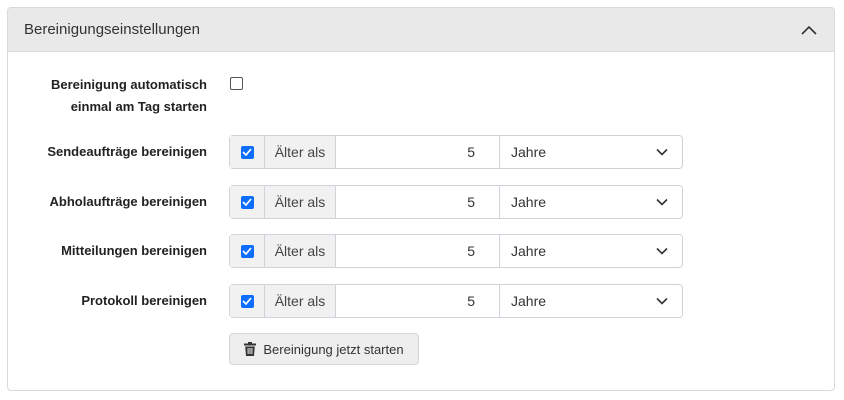 The image size is (844, 400). Describe the element at coordinates (421, 30) in the screenshot. I see `panel-header: Bereinigungseinstellungen` at that location.